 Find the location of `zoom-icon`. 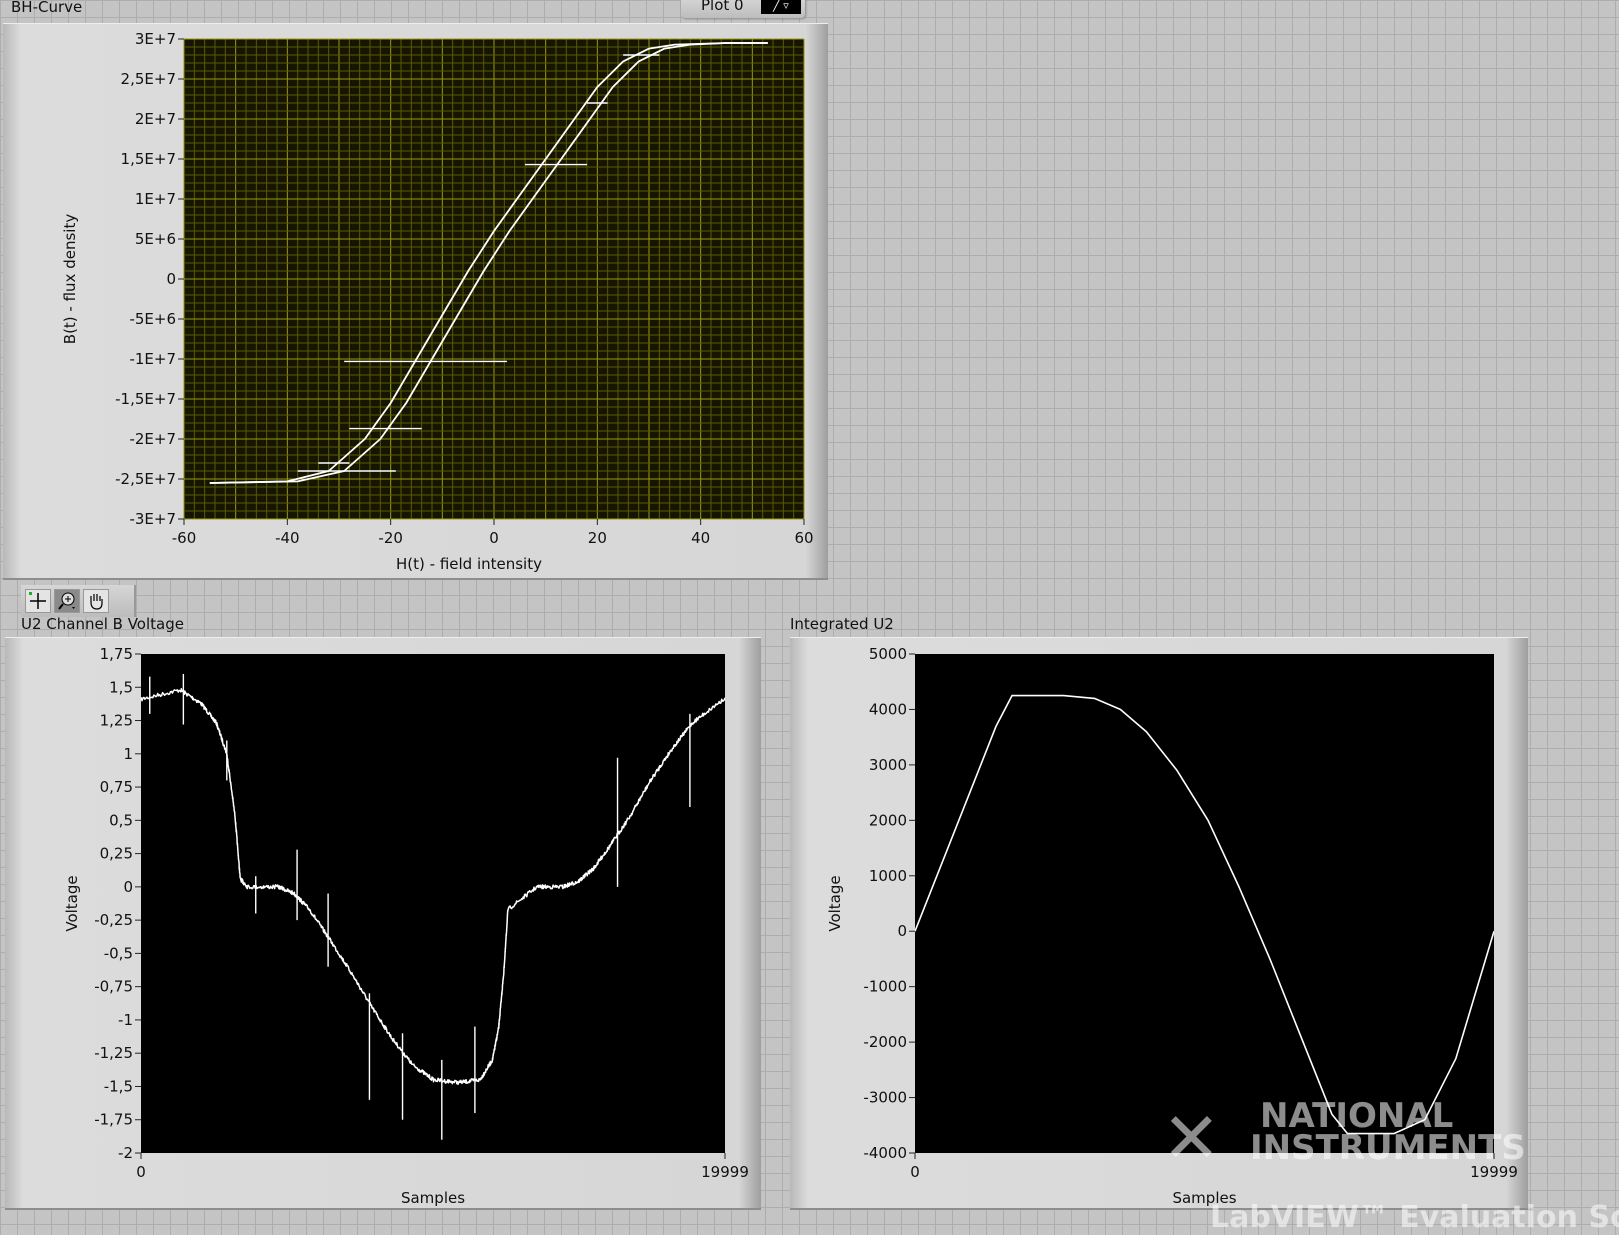

zoom-icon is located at coordinates (66, 601).